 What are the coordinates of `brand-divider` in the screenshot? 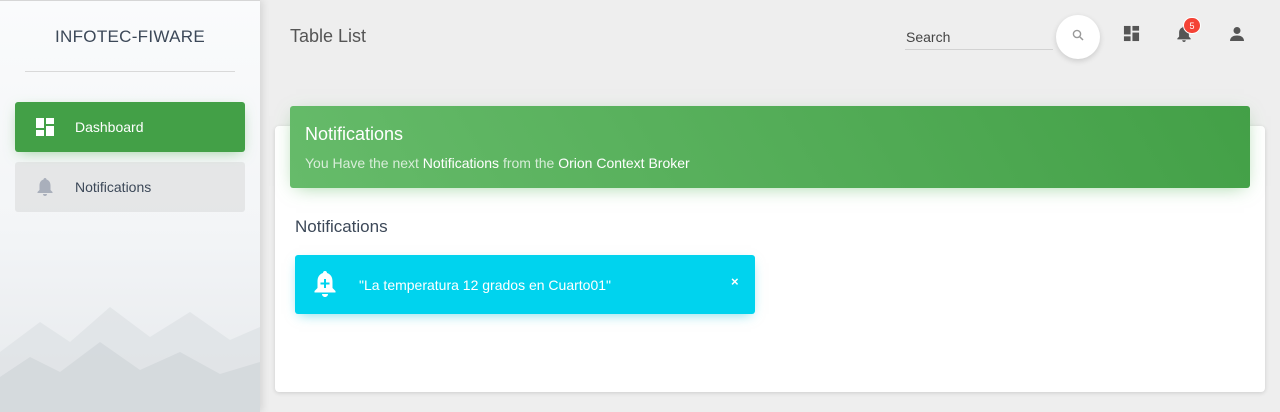 It's located at (130, 71).